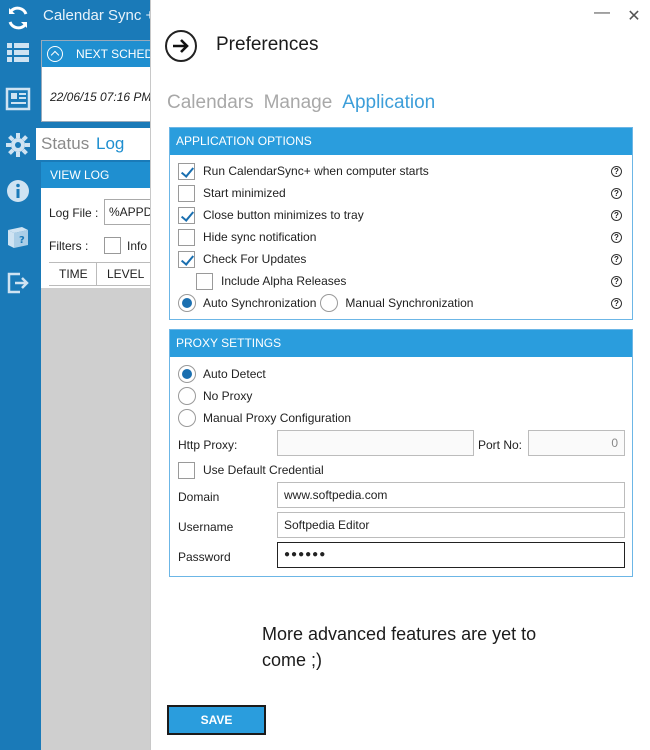 The height and width of the screenshot is (750, 650). Describe the element at coordinates (451, 495) in the screenshot. I see `domain-input: www.softpedia.com` at that location.